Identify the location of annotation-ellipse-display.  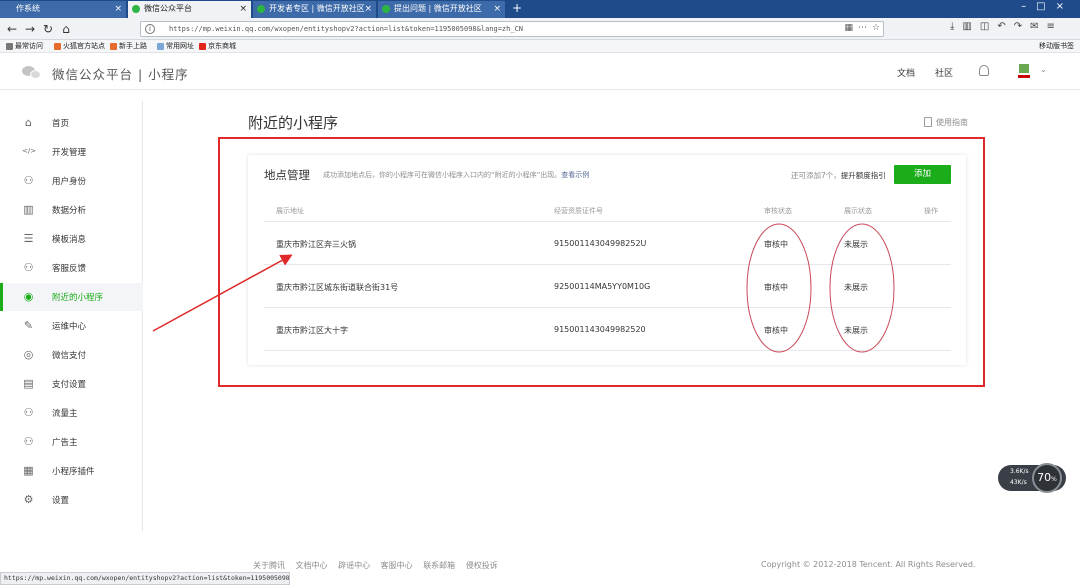
(862, 288).